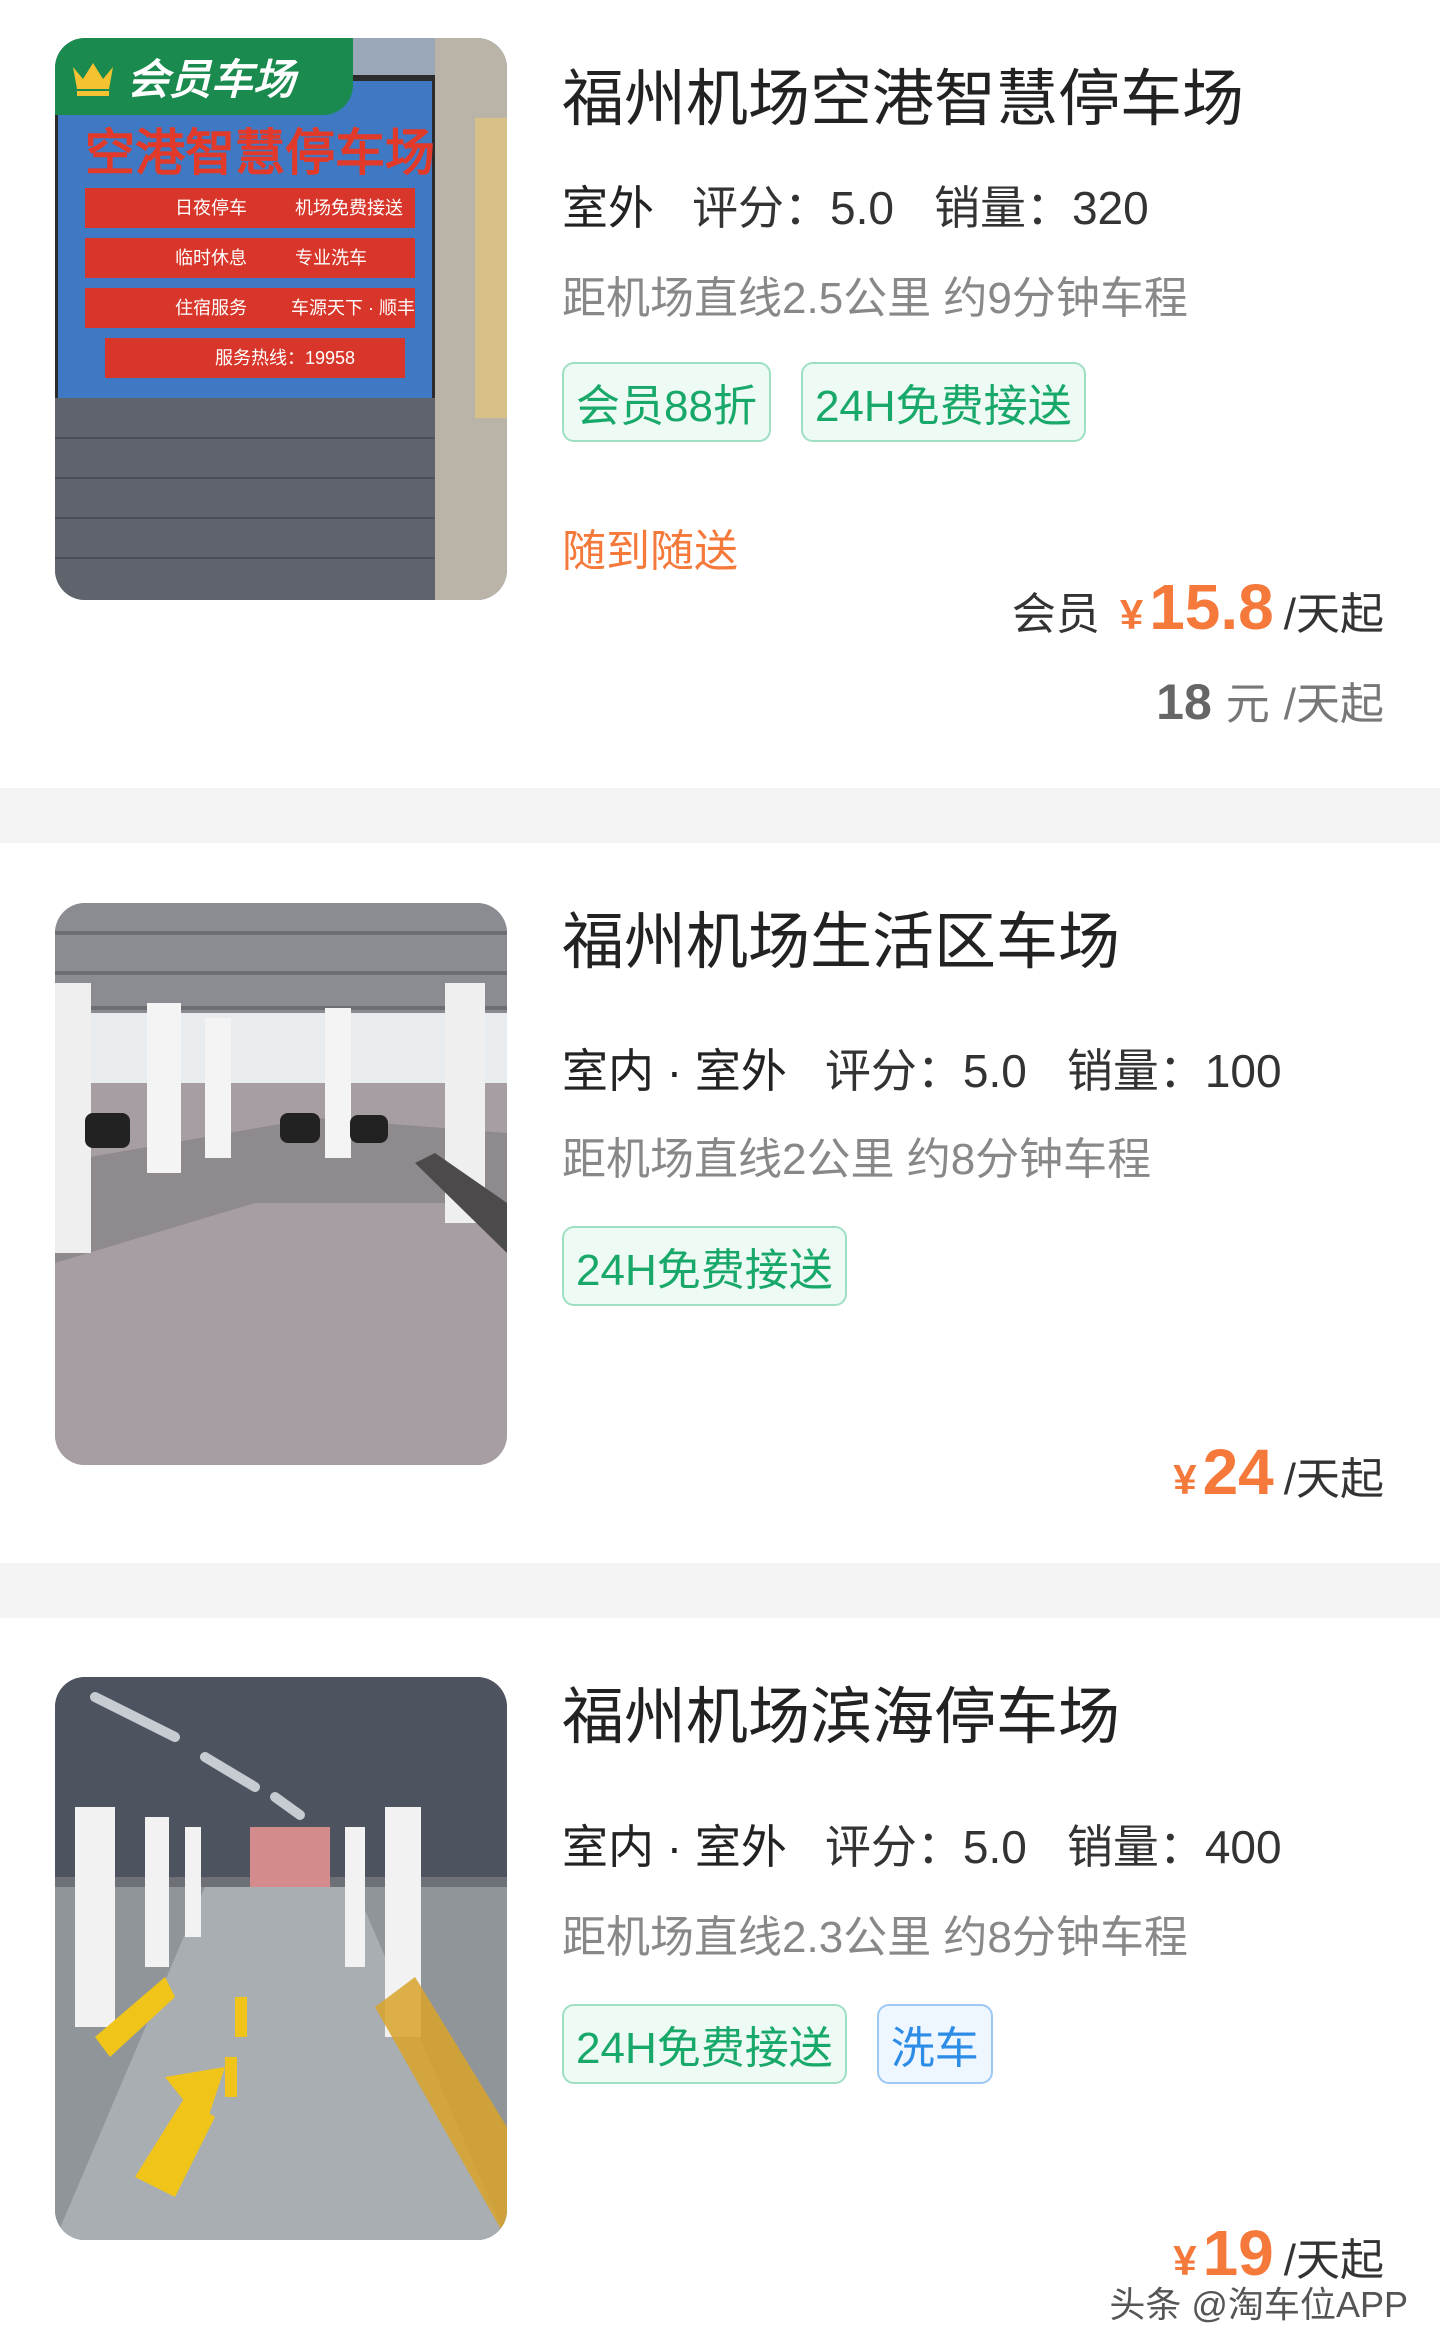 Image resolution: width=1440 pixels, height=2348 pixels. I want to click on member-lot-badge: 会员车场, so click(204, 76).